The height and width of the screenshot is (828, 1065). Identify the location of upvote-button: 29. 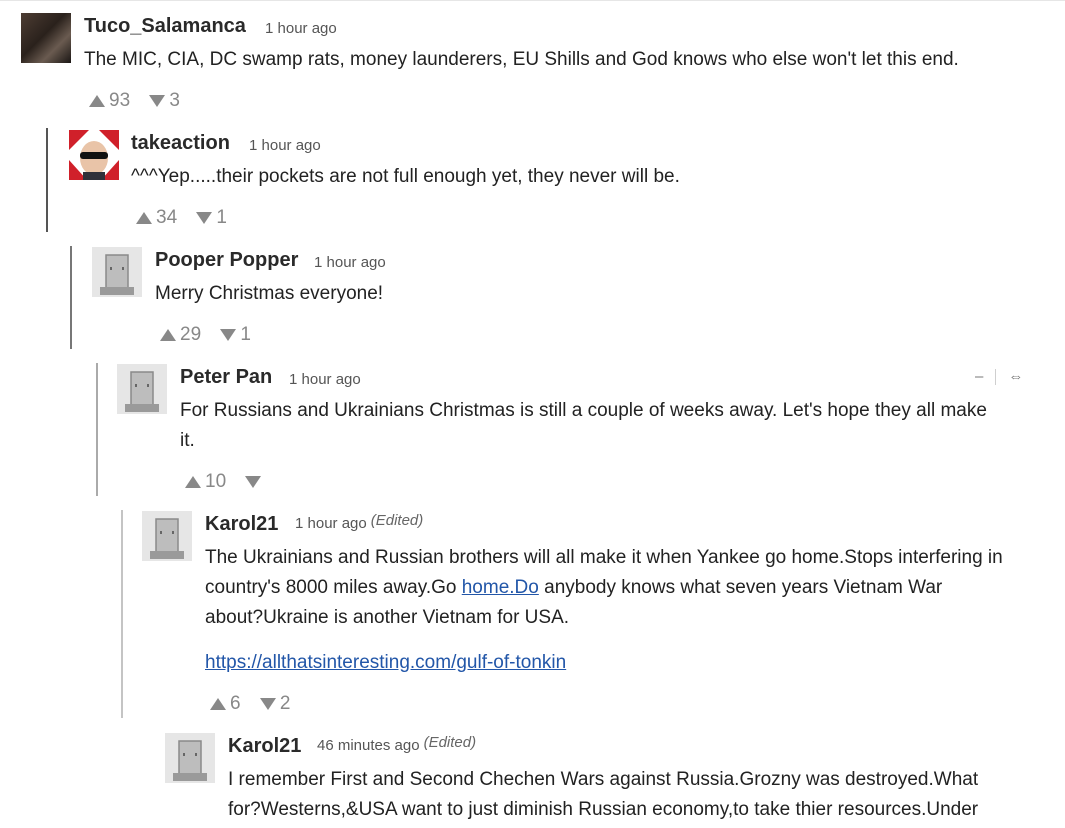
(180, 335).